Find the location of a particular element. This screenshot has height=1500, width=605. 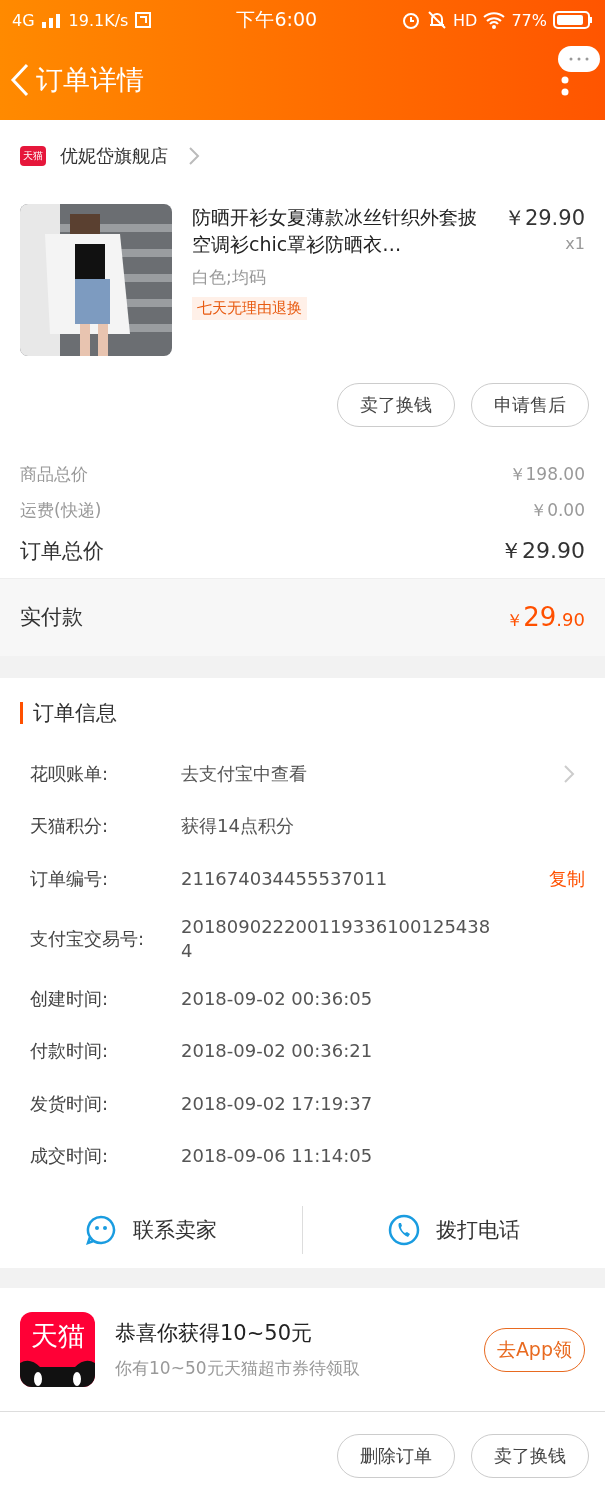

battery-icon is located at coordinates (573, 20).